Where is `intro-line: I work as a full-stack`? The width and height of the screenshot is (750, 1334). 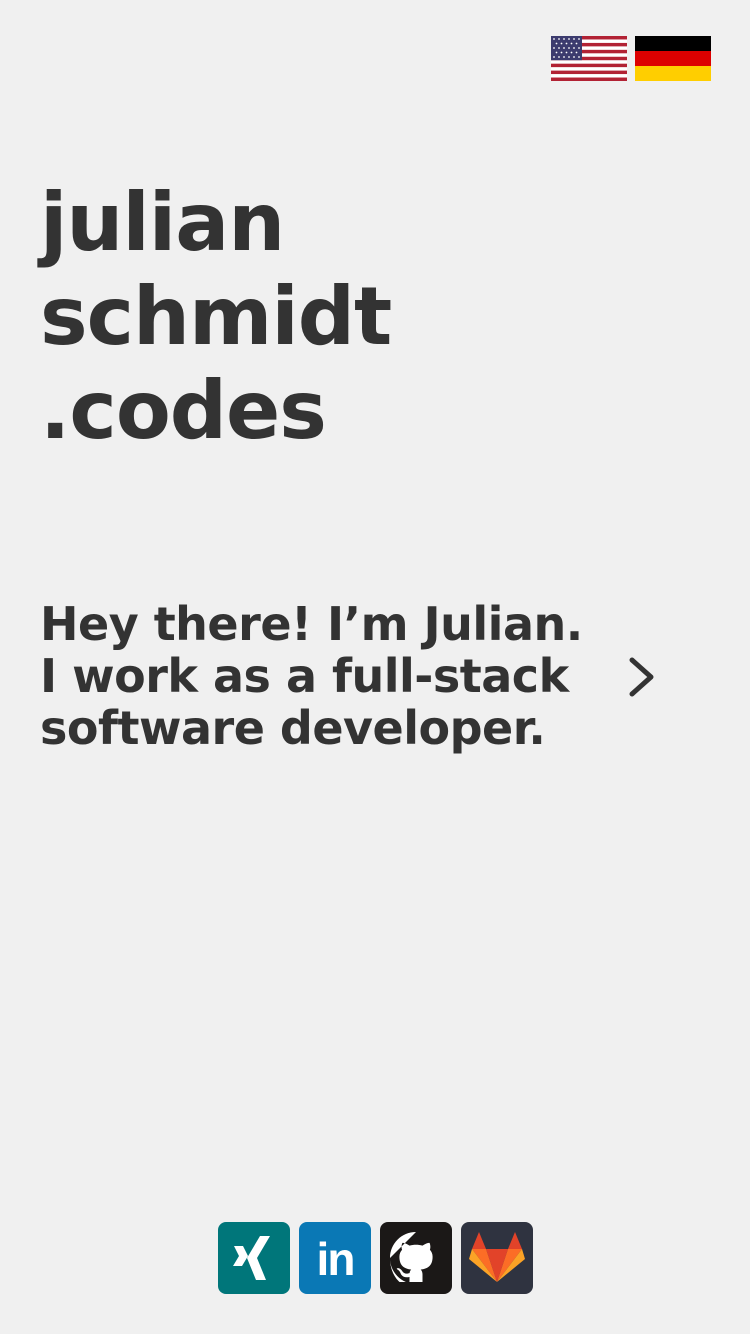 intro-line: I work as a full-stack is located at coordinates (304, 676).